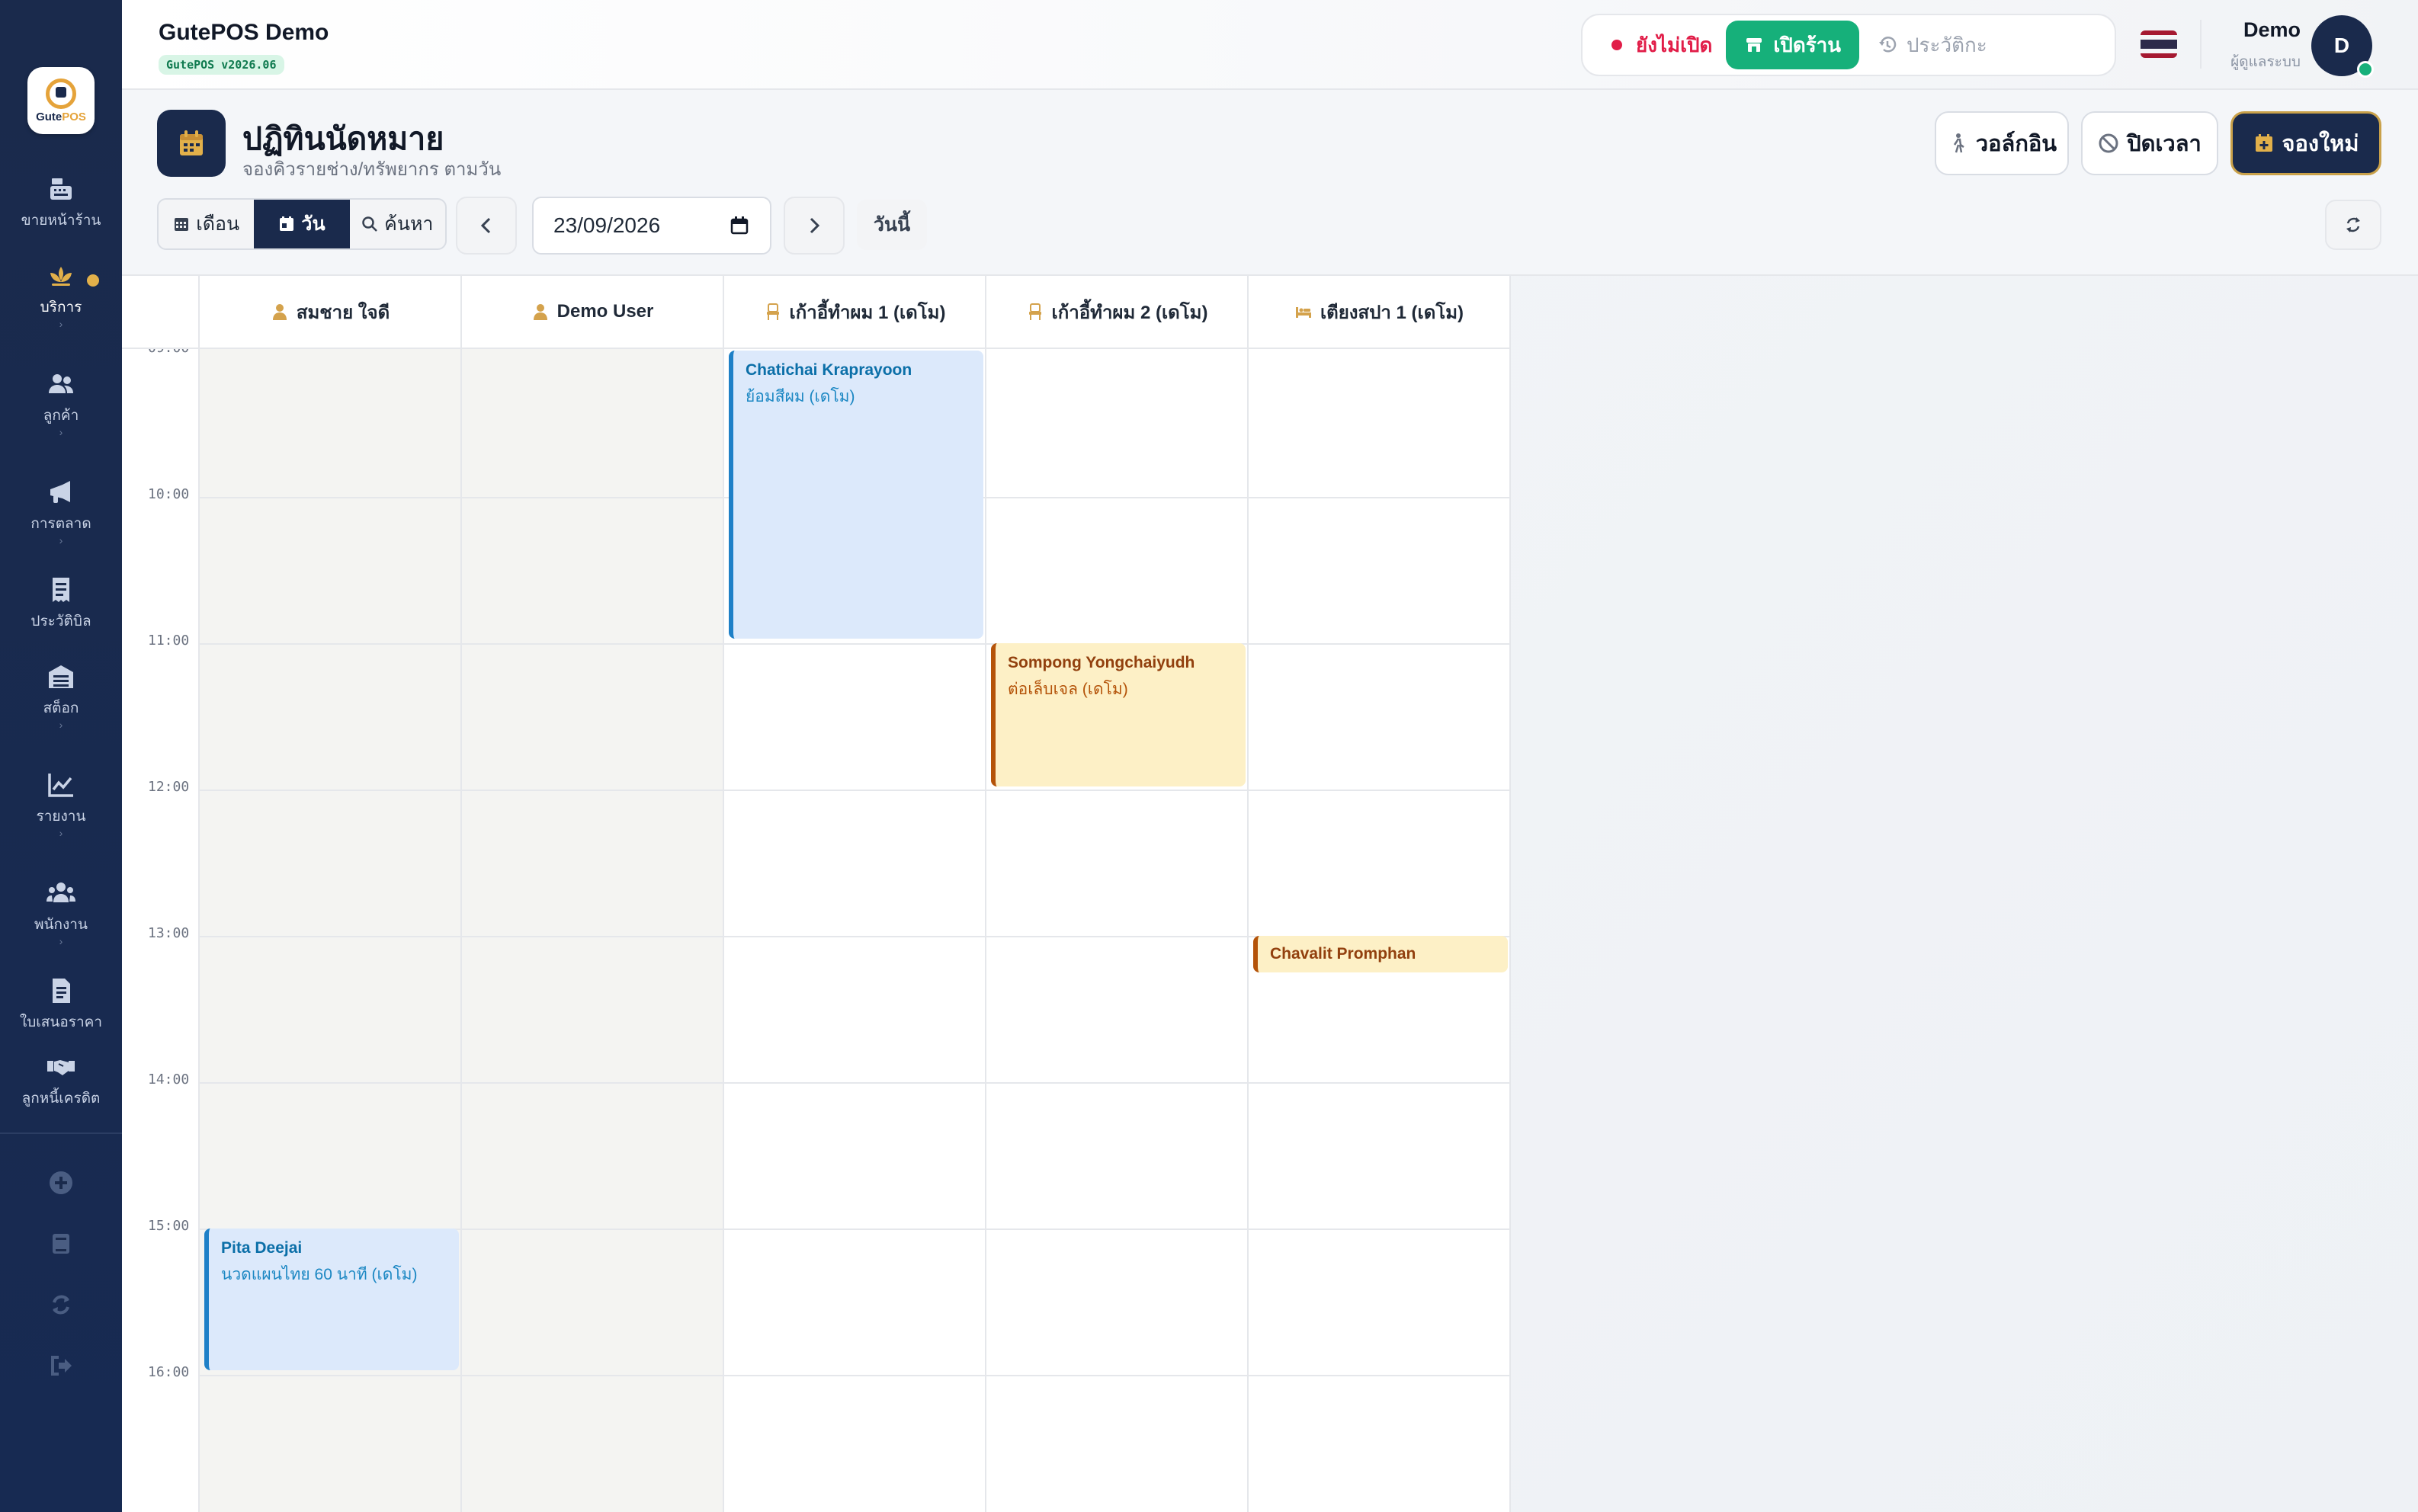 Image resolution: width=2418 pixels, height=1512 pixels. I want to click on shift-status-group: ยังไม่เปิด เปิดร้าน ประวัติกะ, so click(1848, 45).